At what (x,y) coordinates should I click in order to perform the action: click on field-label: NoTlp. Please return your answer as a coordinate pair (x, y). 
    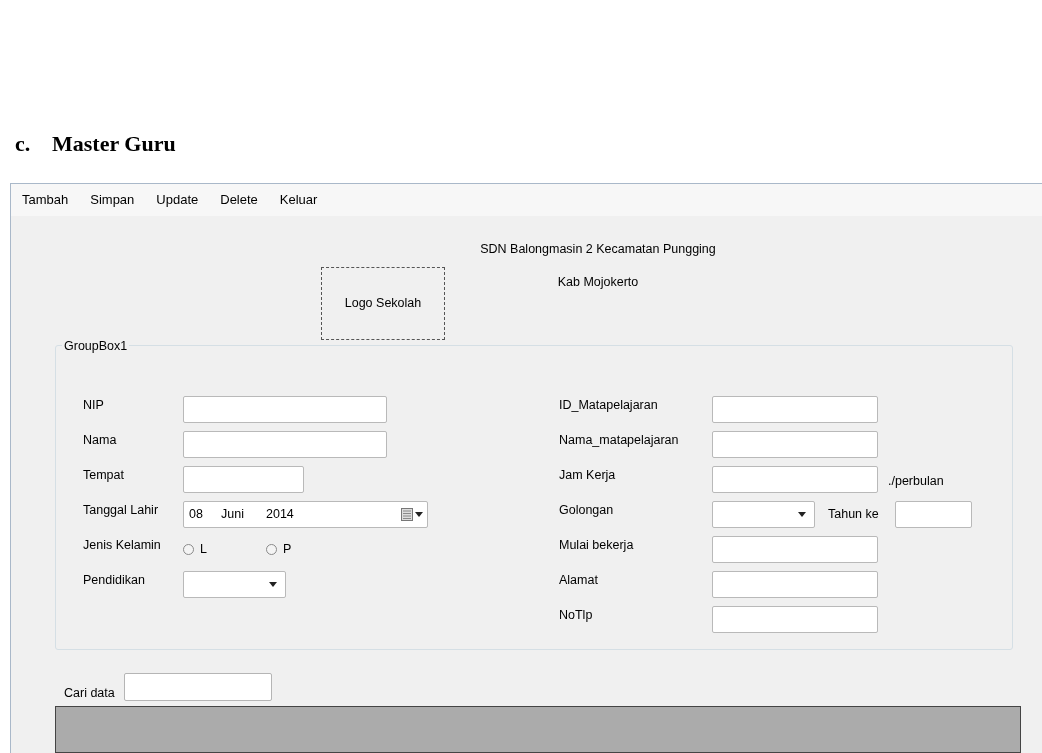
    Looking at the image, I should click on (576, 616).